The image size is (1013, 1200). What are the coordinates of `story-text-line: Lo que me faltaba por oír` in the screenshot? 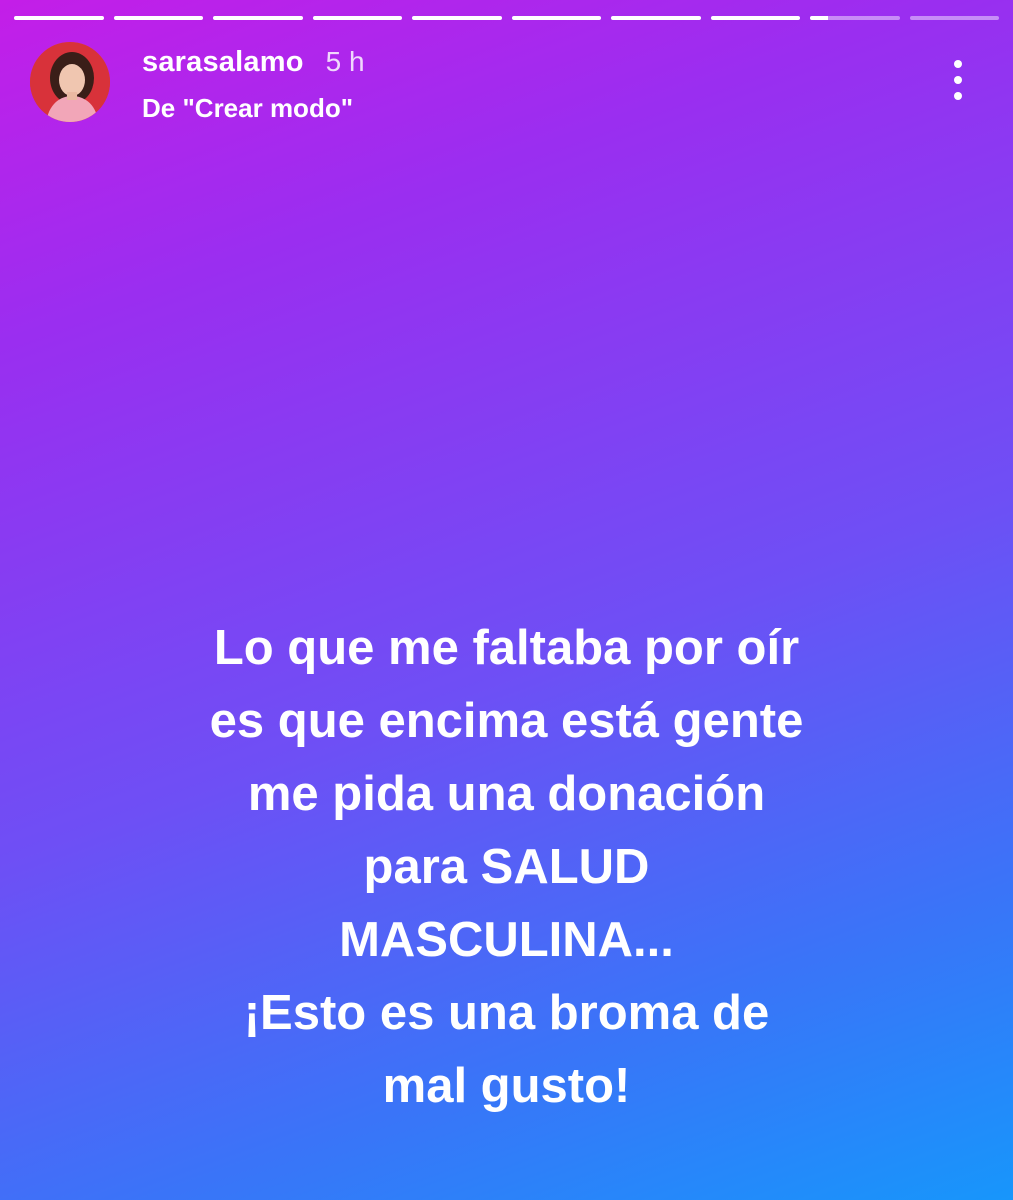 It's located at (506, 648).